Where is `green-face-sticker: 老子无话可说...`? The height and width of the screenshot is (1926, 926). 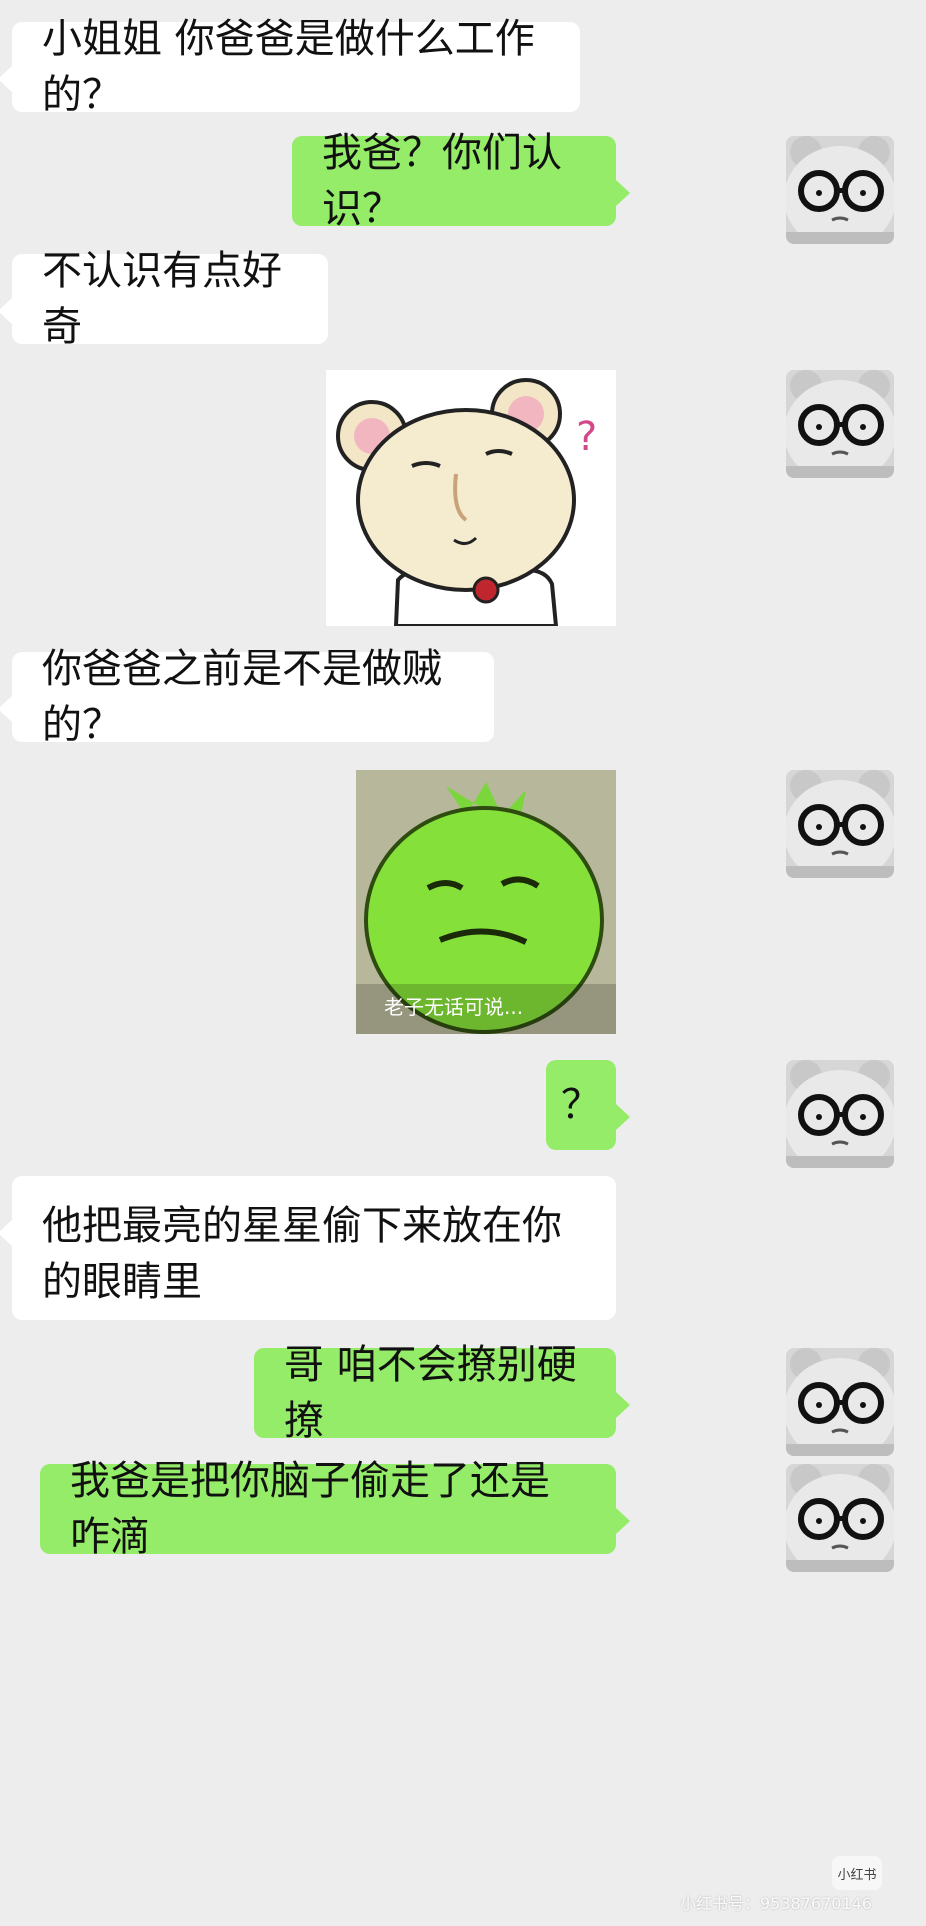 green-face-sticker: 老子无话可说... is located at coordinates (486, 902).